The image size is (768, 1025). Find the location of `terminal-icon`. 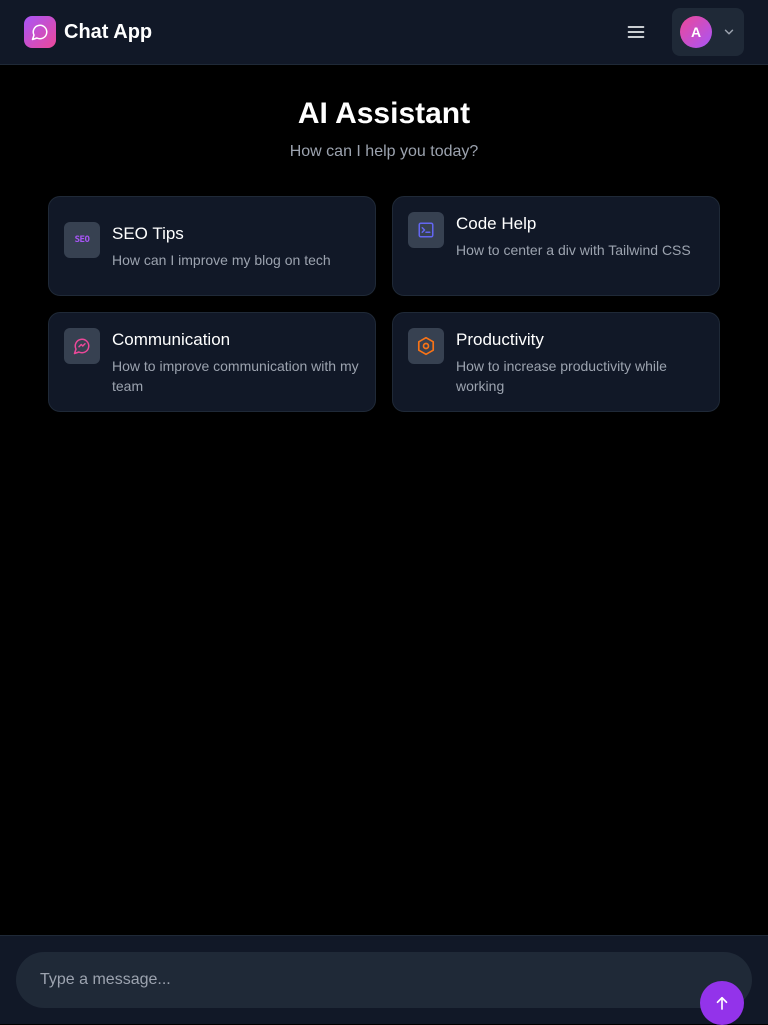

terminal-icon is located at coordinates (426, 230).